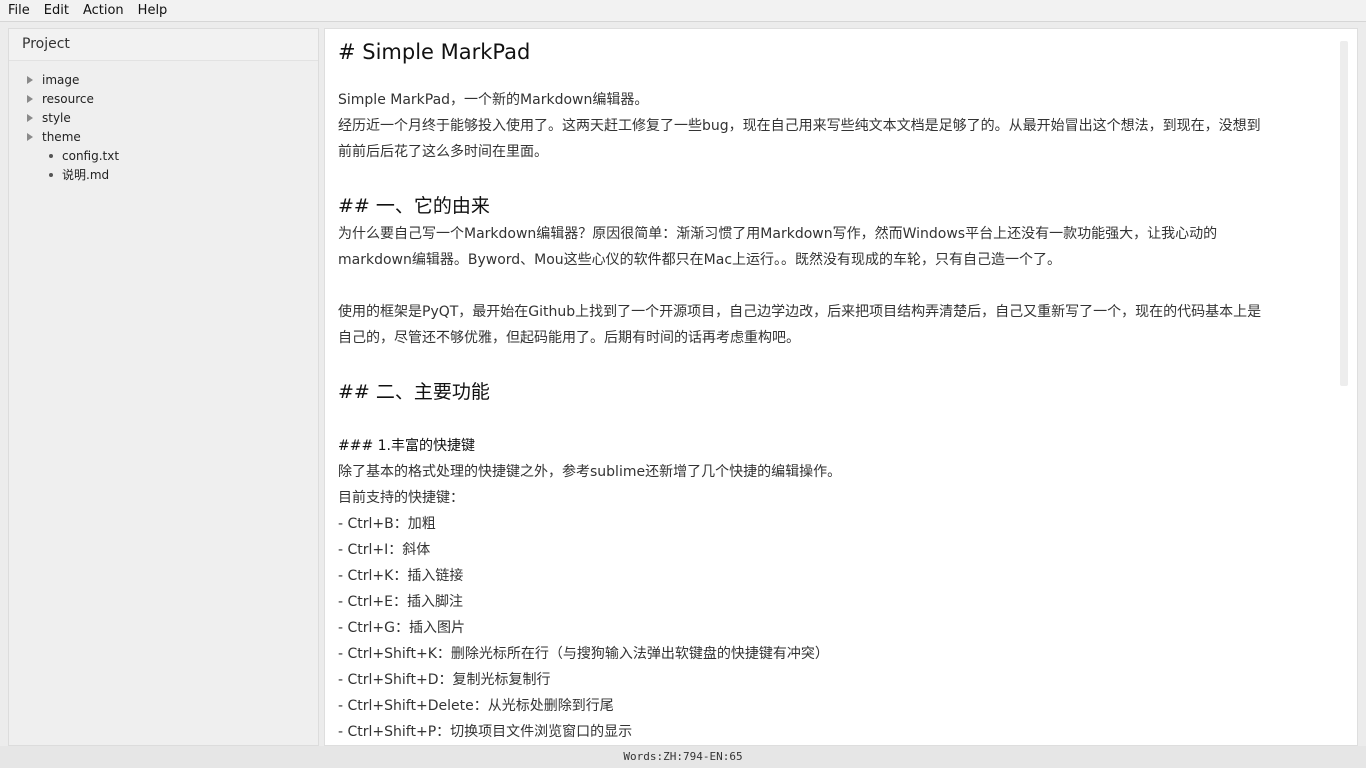 The width and height of the screenshot is (1366, 768). Describe the element at coordinates (838, 576) in the screenshot. I see `editor-text-line: - Ctrl+K：插入链接` at that location.